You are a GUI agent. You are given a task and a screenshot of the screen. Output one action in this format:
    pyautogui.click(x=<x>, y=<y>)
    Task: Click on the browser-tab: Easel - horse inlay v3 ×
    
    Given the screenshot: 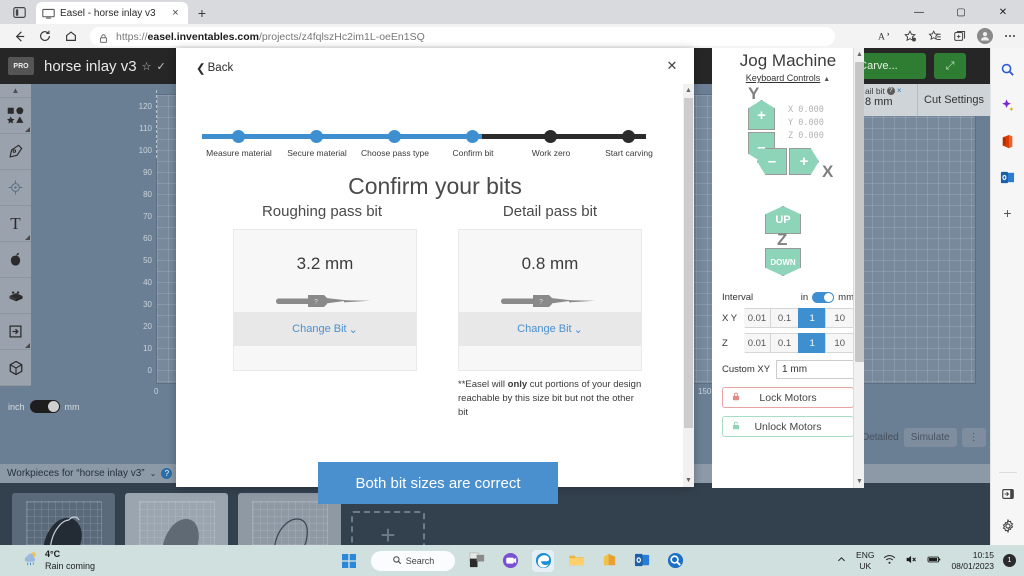 What is the action you would take?
    pyautogui.click(x=112, y=13)
    